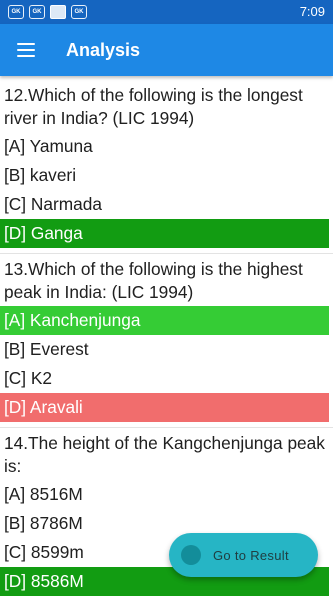 This screenshot has height=596, width=333. I want to click on circle-icon, so click(191, 555).